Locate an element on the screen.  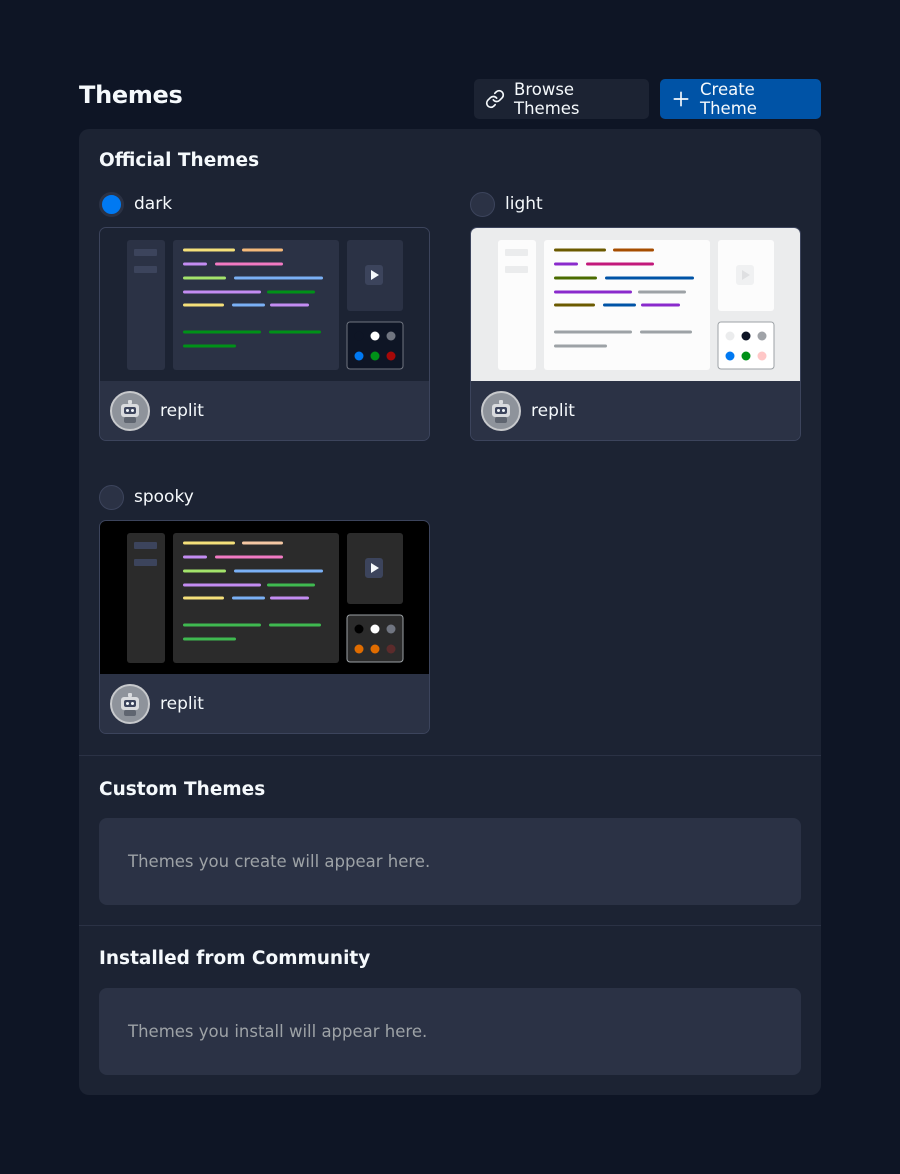
theme-name: spooky is located at coordinates (164, 497).